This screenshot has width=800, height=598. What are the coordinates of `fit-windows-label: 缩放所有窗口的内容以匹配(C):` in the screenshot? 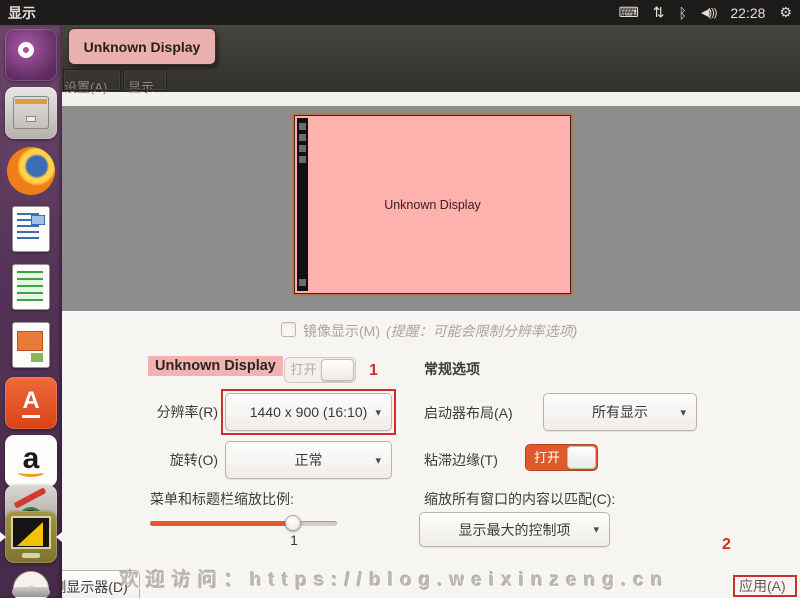 It's located at (520, 499).